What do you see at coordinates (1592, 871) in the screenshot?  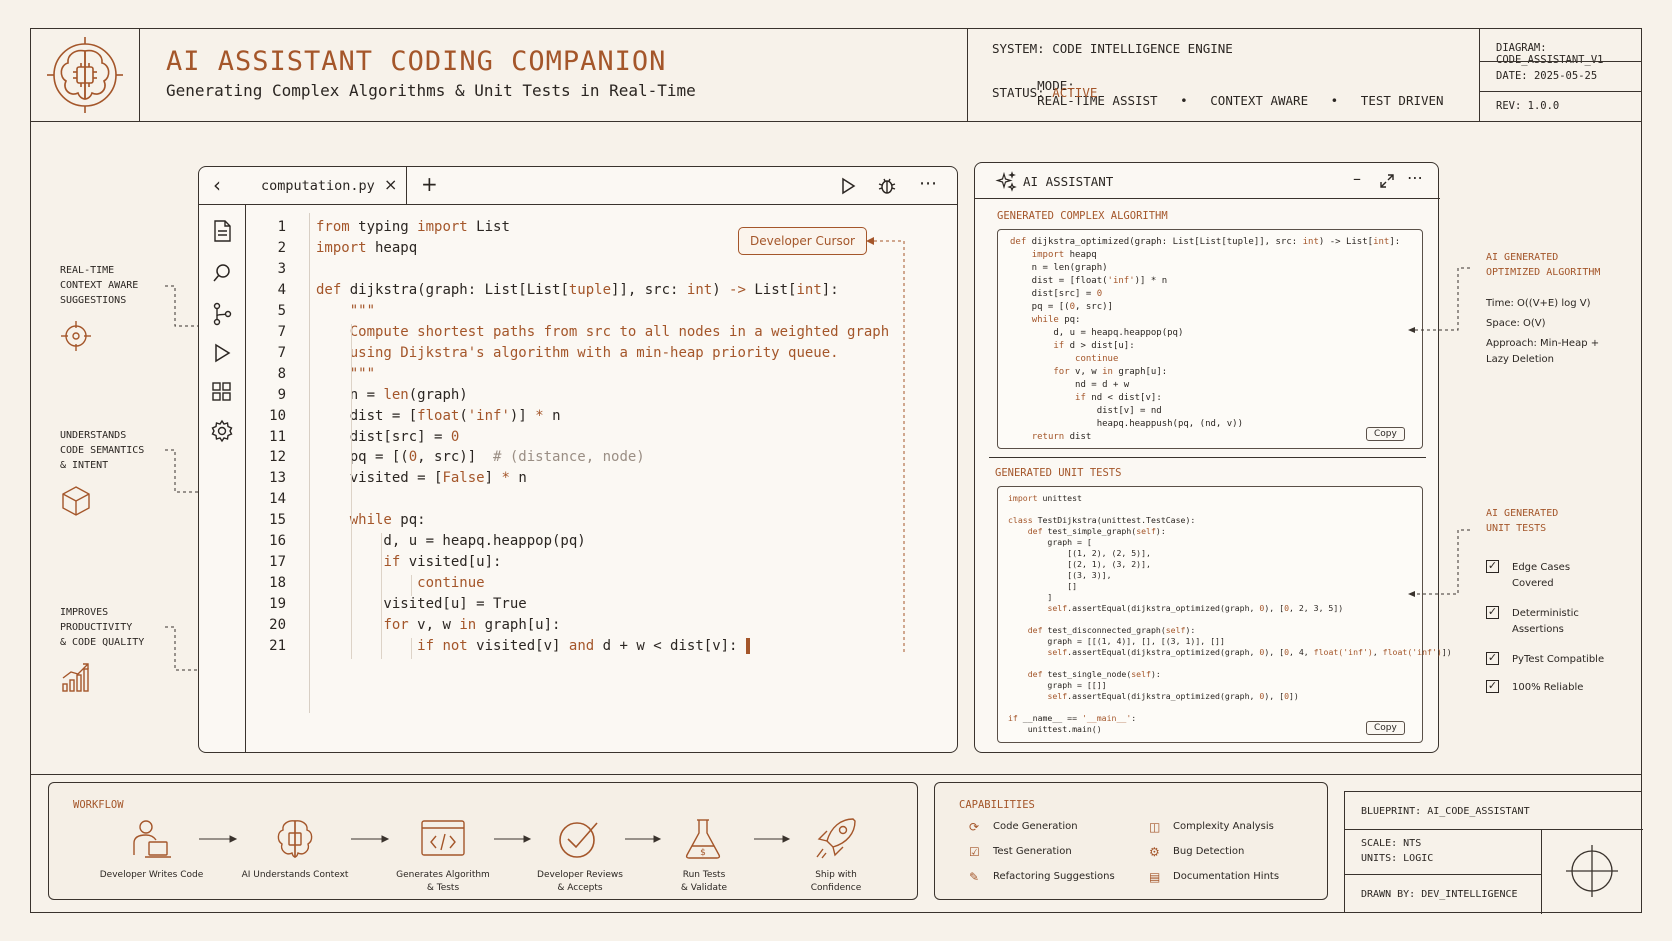 I see `target-crosshair-icon` at bounding box center [1592, 871].